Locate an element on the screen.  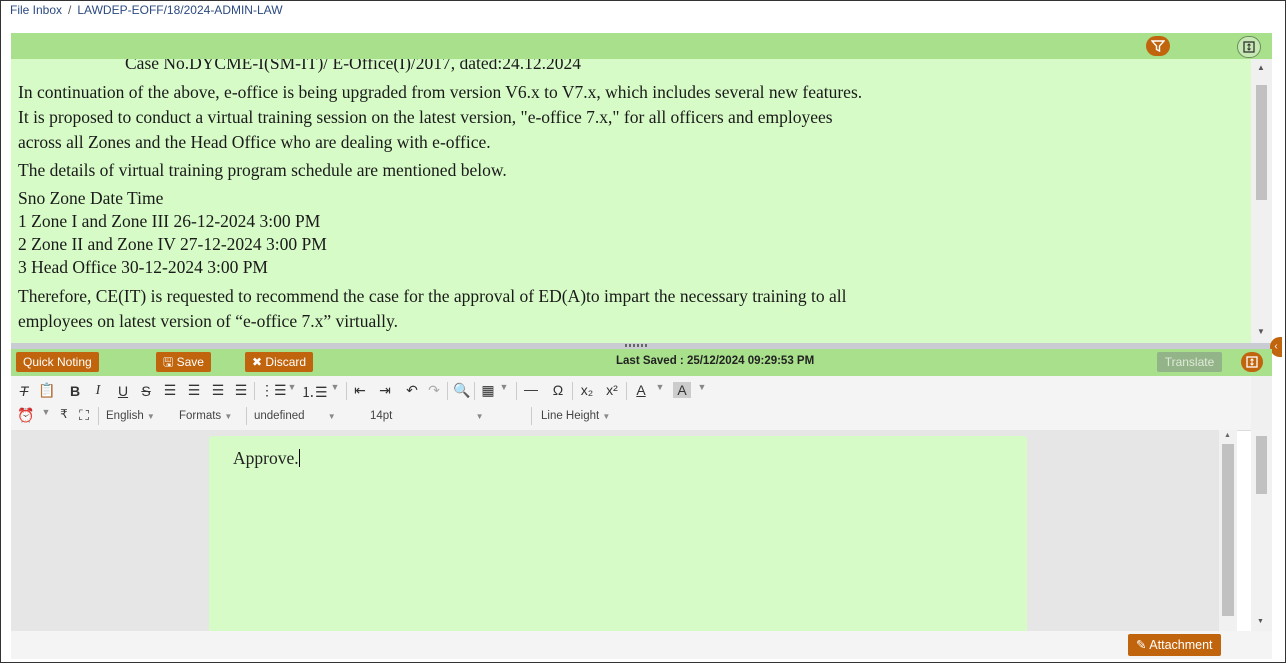
editor-text: Approve. is located at coordinates (266, 458).